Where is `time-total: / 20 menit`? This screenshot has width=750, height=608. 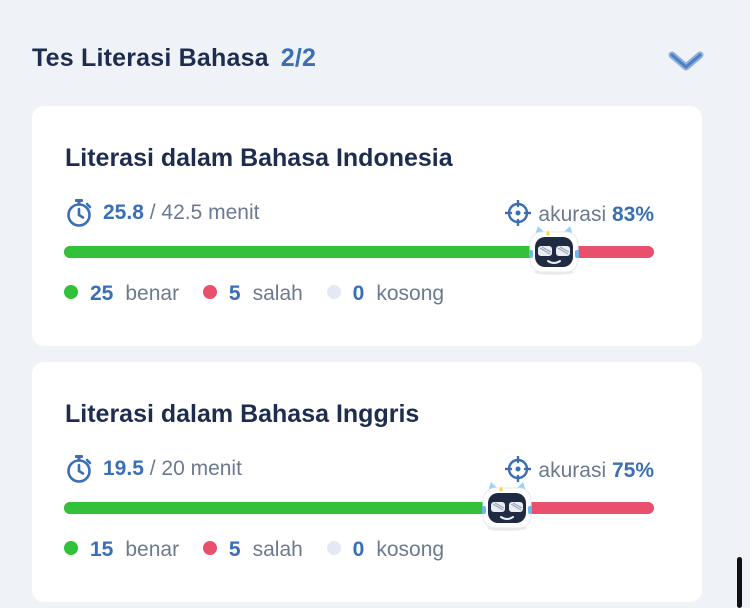 time-total: / 20 menit is located at coordinates (195, 468).